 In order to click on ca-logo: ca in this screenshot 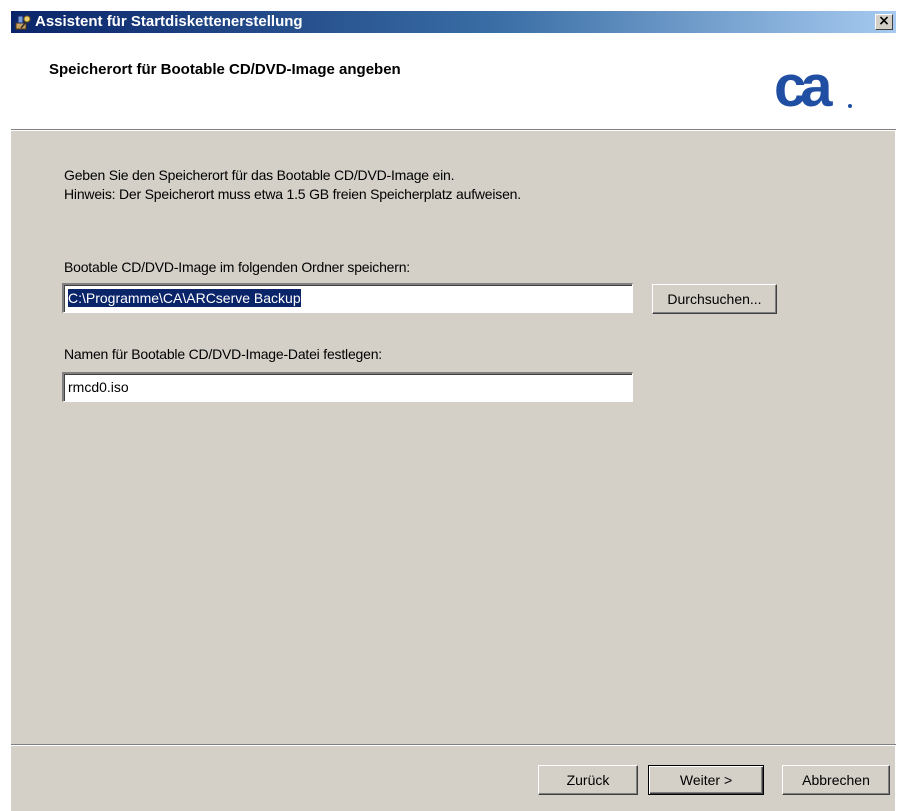, I will do `click(813, 88)`.